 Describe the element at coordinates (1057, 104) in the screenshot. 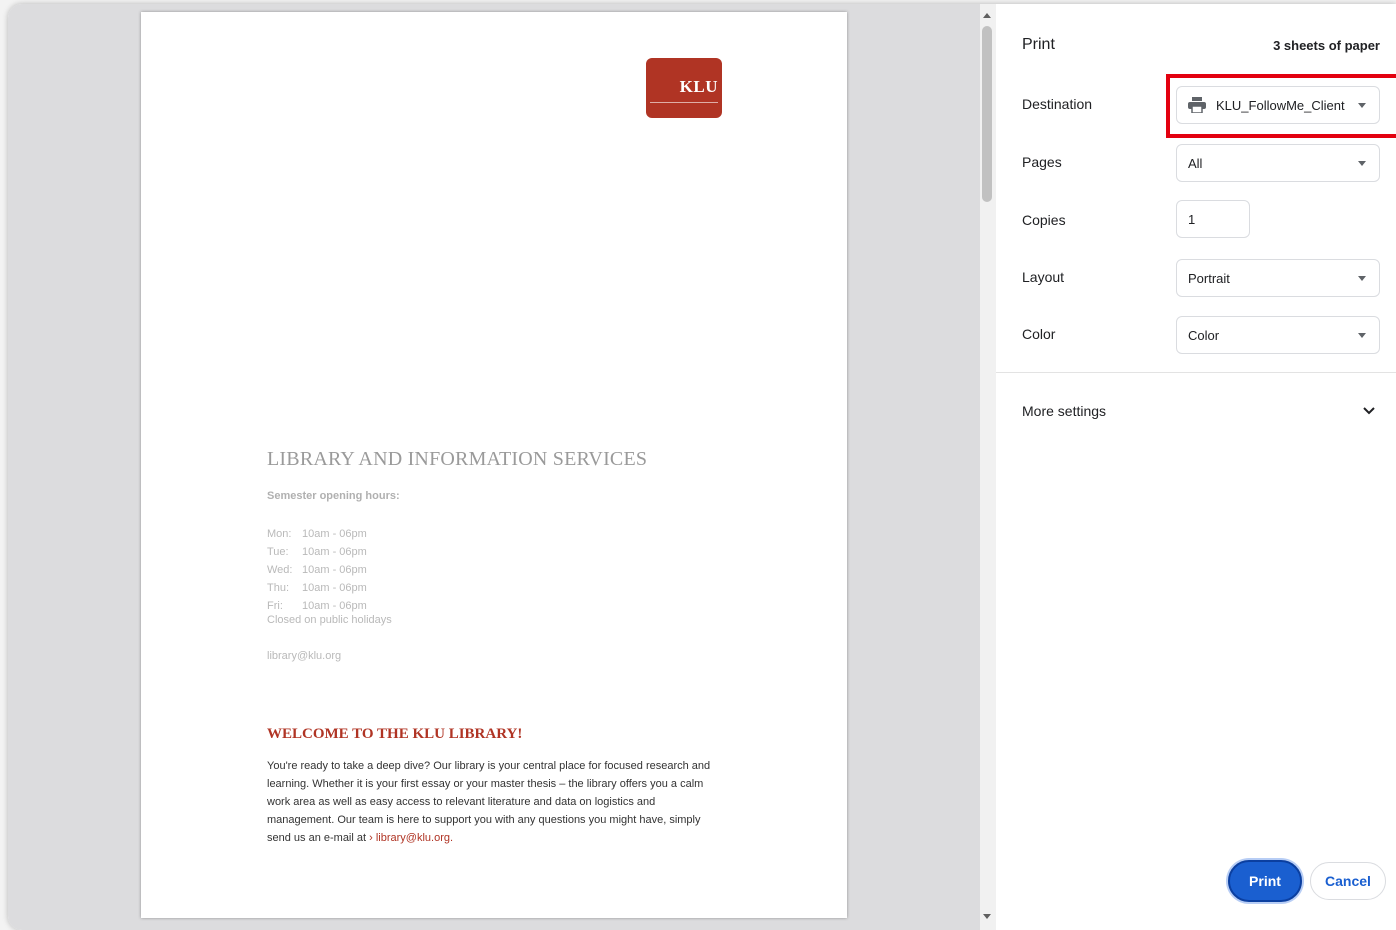

I see `destination-label: Destination` at that location.